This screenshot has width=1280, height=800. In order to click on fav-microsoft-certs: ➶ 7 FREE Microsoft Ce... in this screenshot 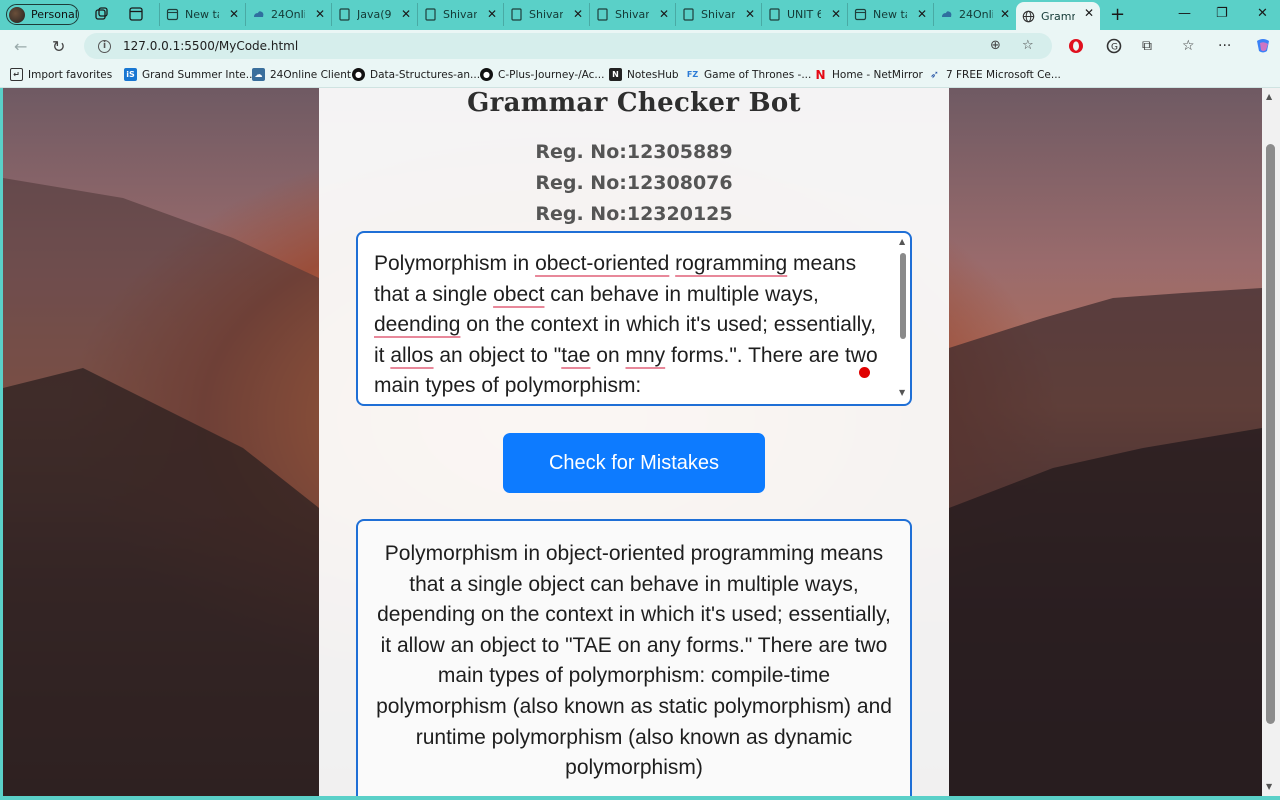, I will do `click(994, 74)`.